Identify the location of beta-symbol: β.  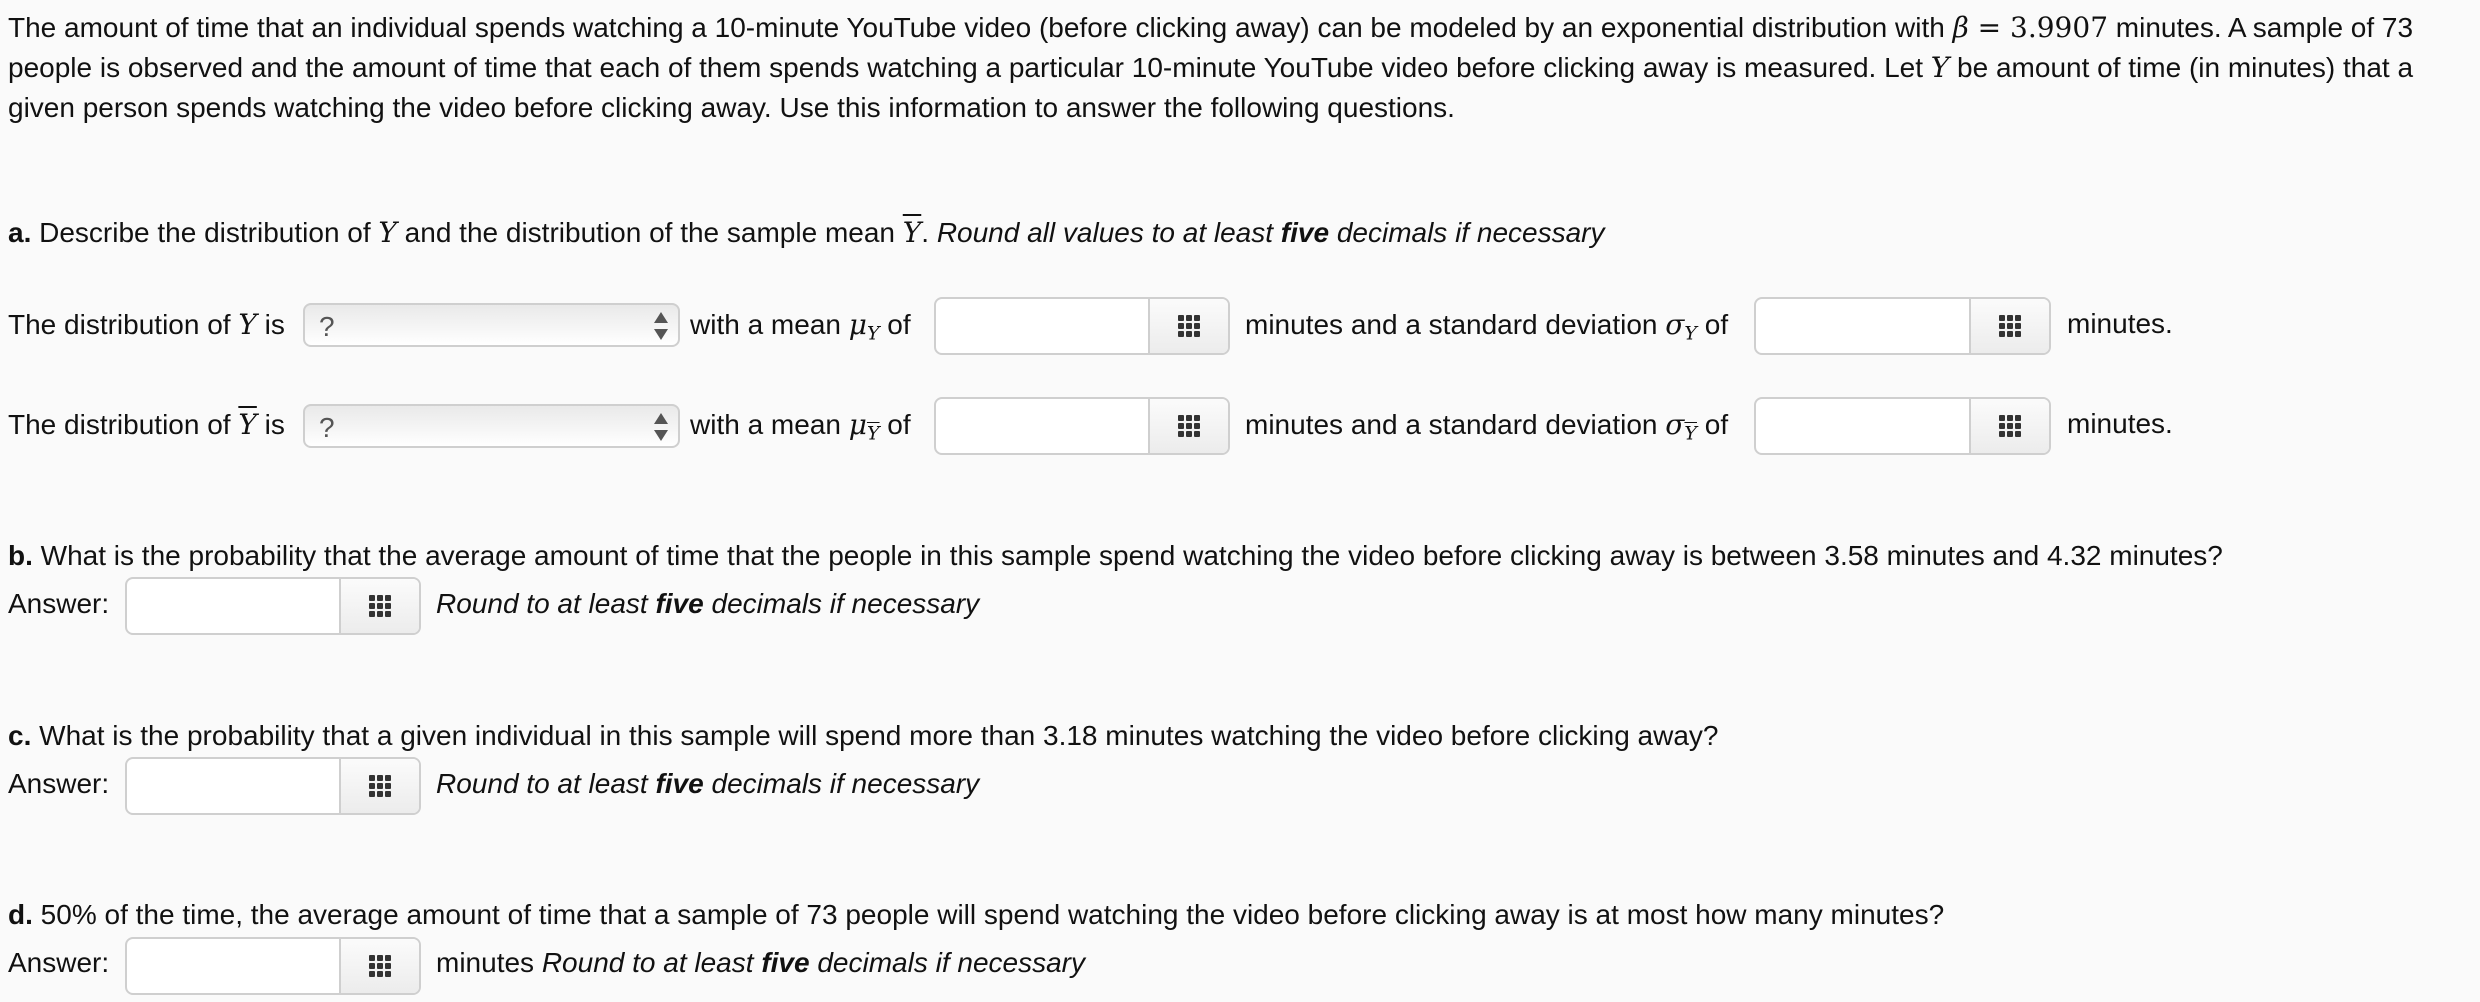
(1960, 27).